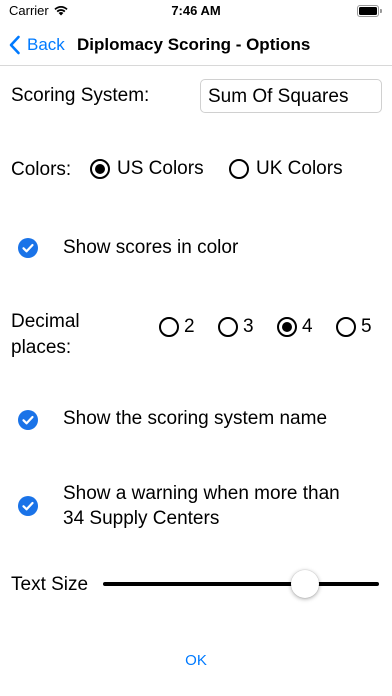  Describe the element at coordinates (151, 247) in the screenshot. I see `show-color-label: Show scores in color` at that location.